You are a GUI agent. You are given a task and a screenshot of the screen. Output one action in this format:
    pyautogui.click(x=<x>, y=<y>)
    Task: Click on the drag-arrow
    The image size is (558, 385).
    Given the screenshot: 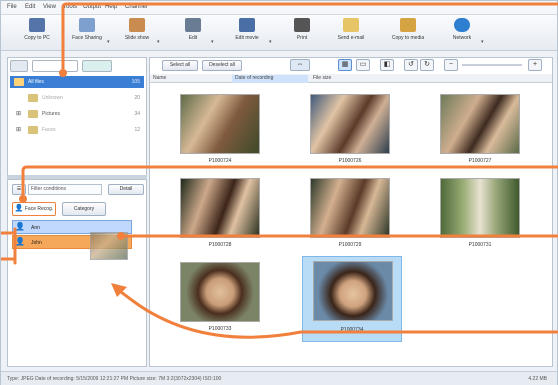 What is the action you would take?
    pyautogui.click(x=209, y=313)
    